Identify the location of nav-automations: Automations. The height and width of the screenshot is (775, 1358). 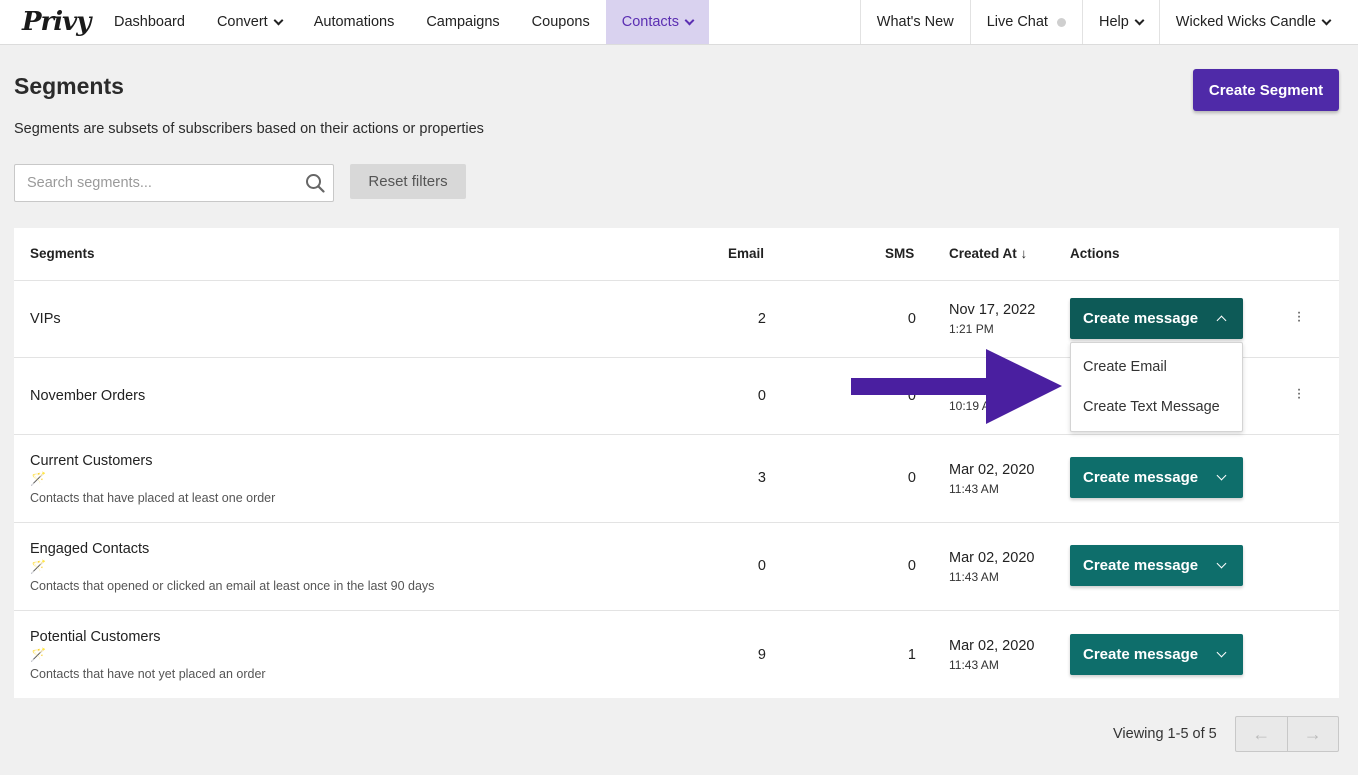
(354, 22).